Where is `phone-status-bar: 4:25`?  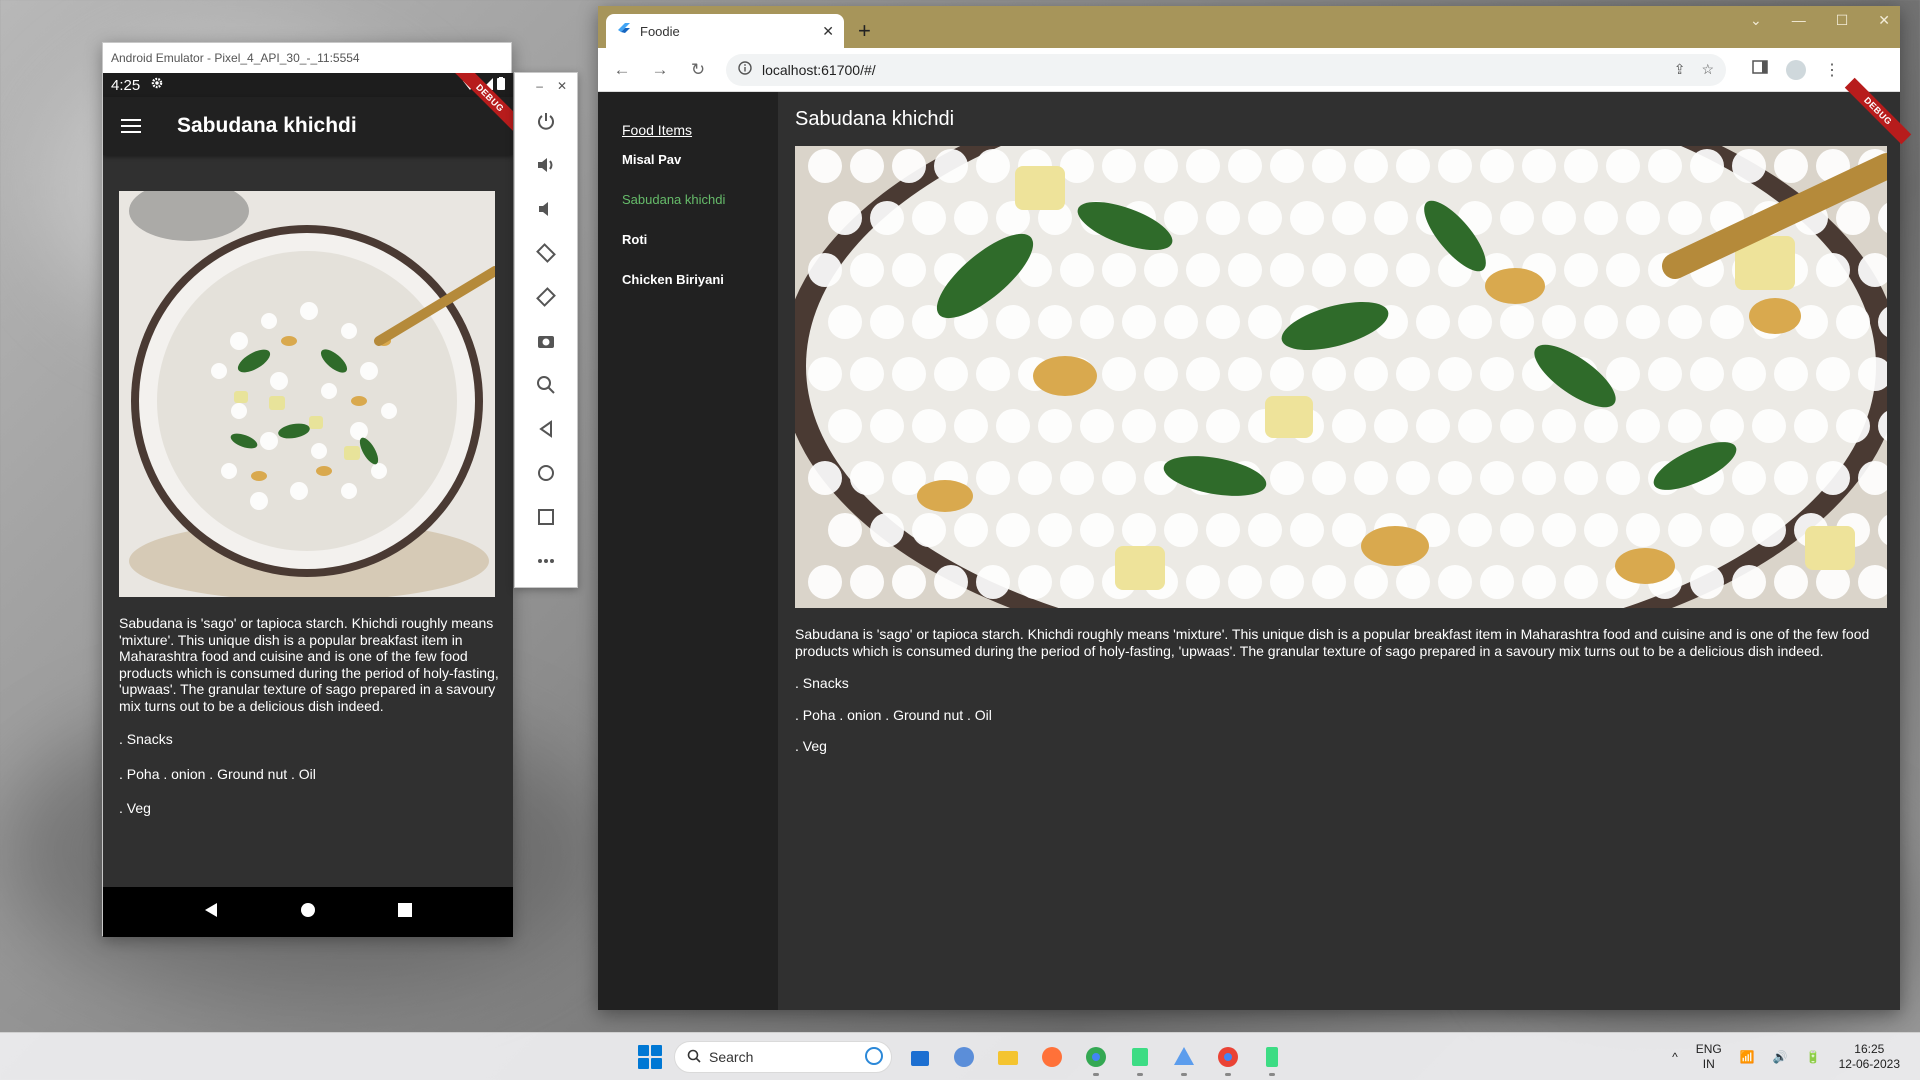 phone-status-bar: 4:25 is located at coordinates (308, 85).